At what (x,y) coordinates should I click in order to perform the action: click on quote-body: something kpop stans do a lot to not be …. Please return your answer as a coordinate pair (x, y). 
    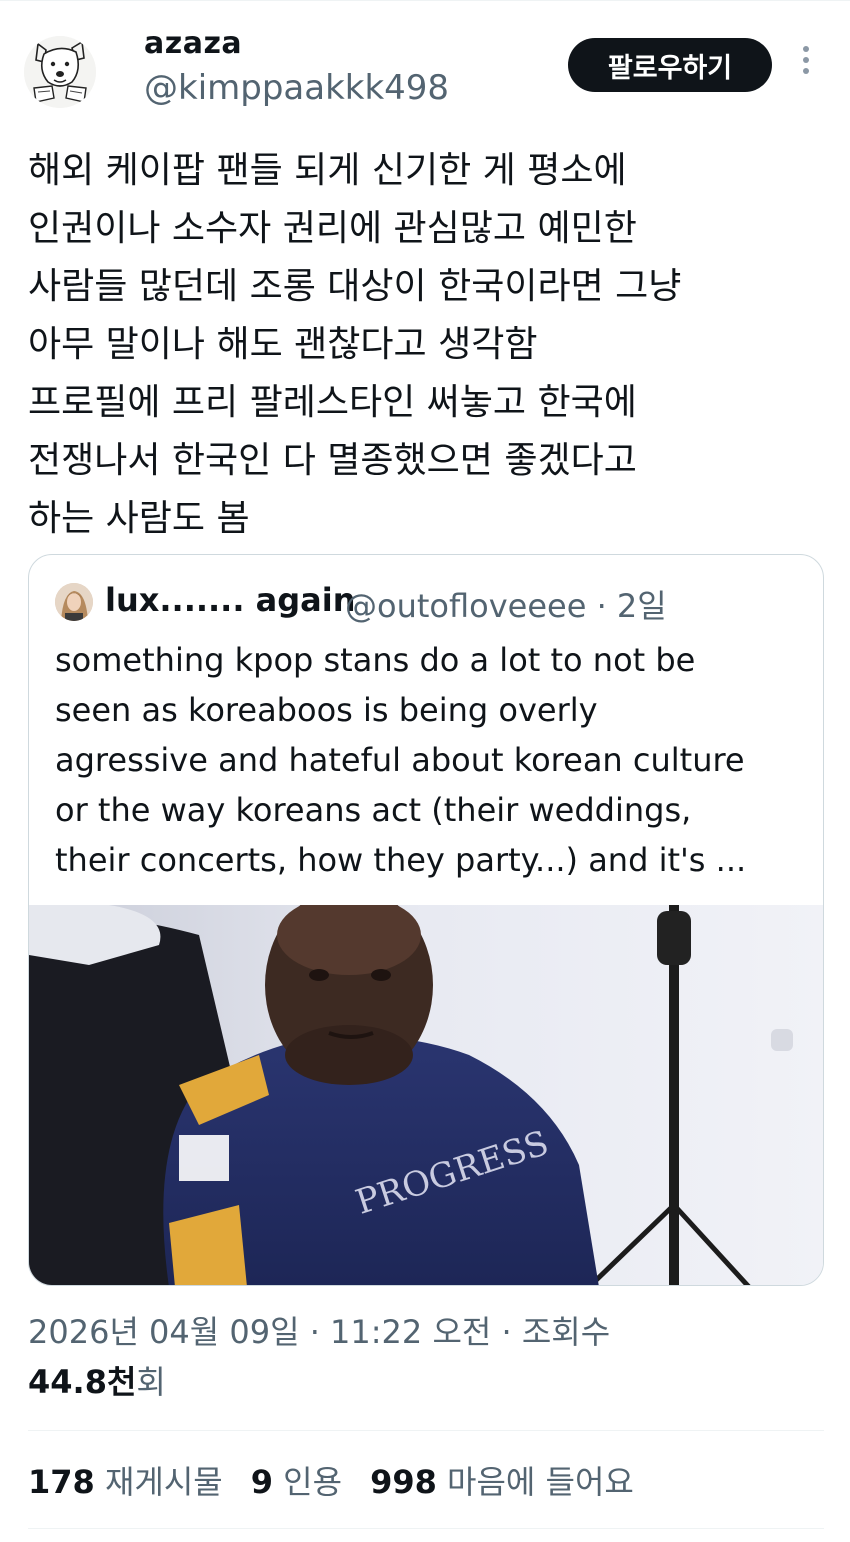
    Looking at the image, I should click on (439, 760).